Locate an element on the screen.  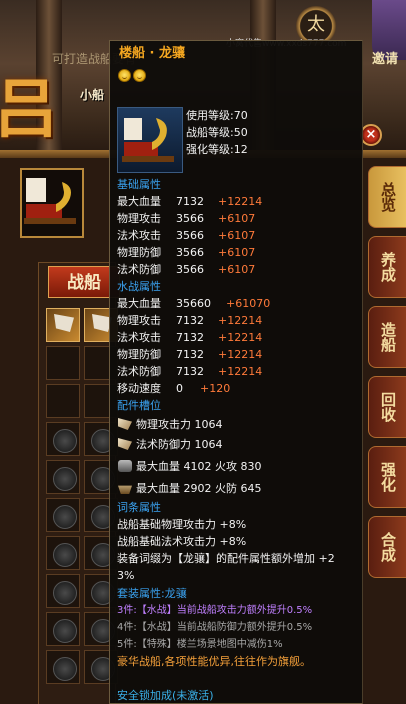
affix-line: 战船基础物理攻击力 +8% is located at coordinates (182, 524).